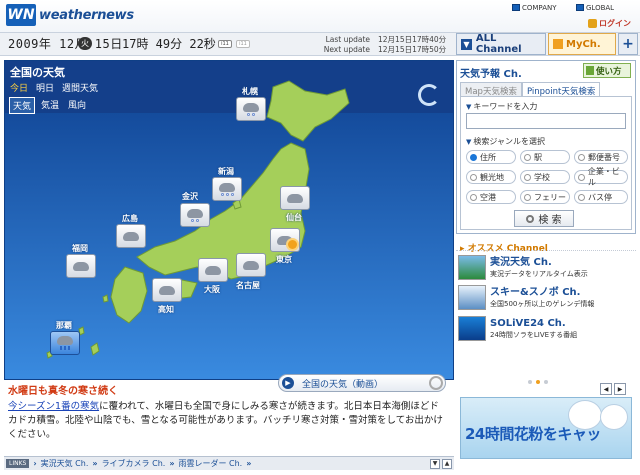 The height and width of the screenshot is (475, 640). I want to click on city-label-sendai: 仙台, so click(294, 217).